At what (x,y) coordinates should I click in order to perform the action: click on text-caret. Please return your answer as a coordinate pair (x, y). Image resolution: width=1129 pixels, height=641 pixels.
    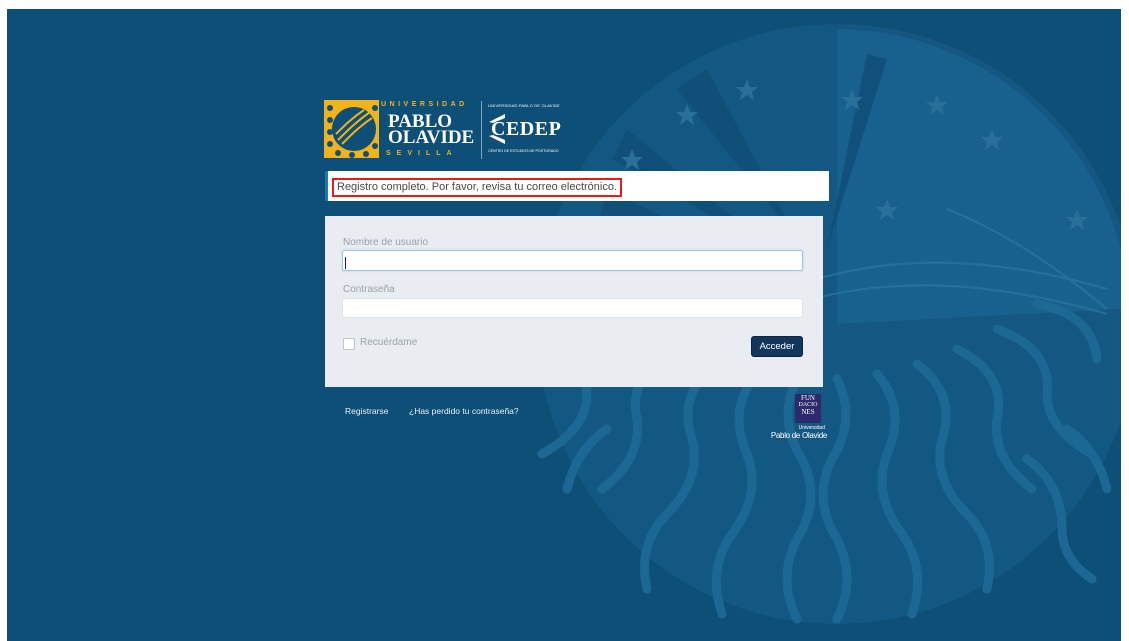
    Looking at the image, I should click on (345, 263).